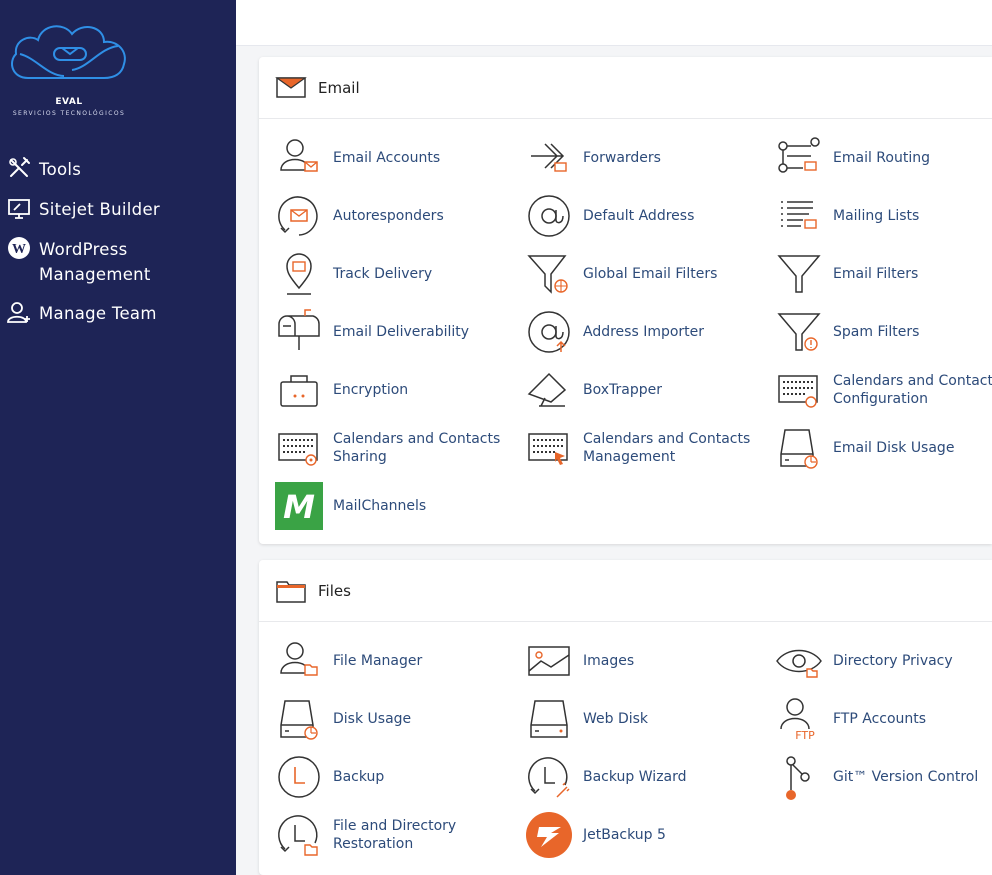  Describe the element at coordinates (112, 313) in the screenshot. I see `sidebar-item-manage-team: Manage Team` at that location.